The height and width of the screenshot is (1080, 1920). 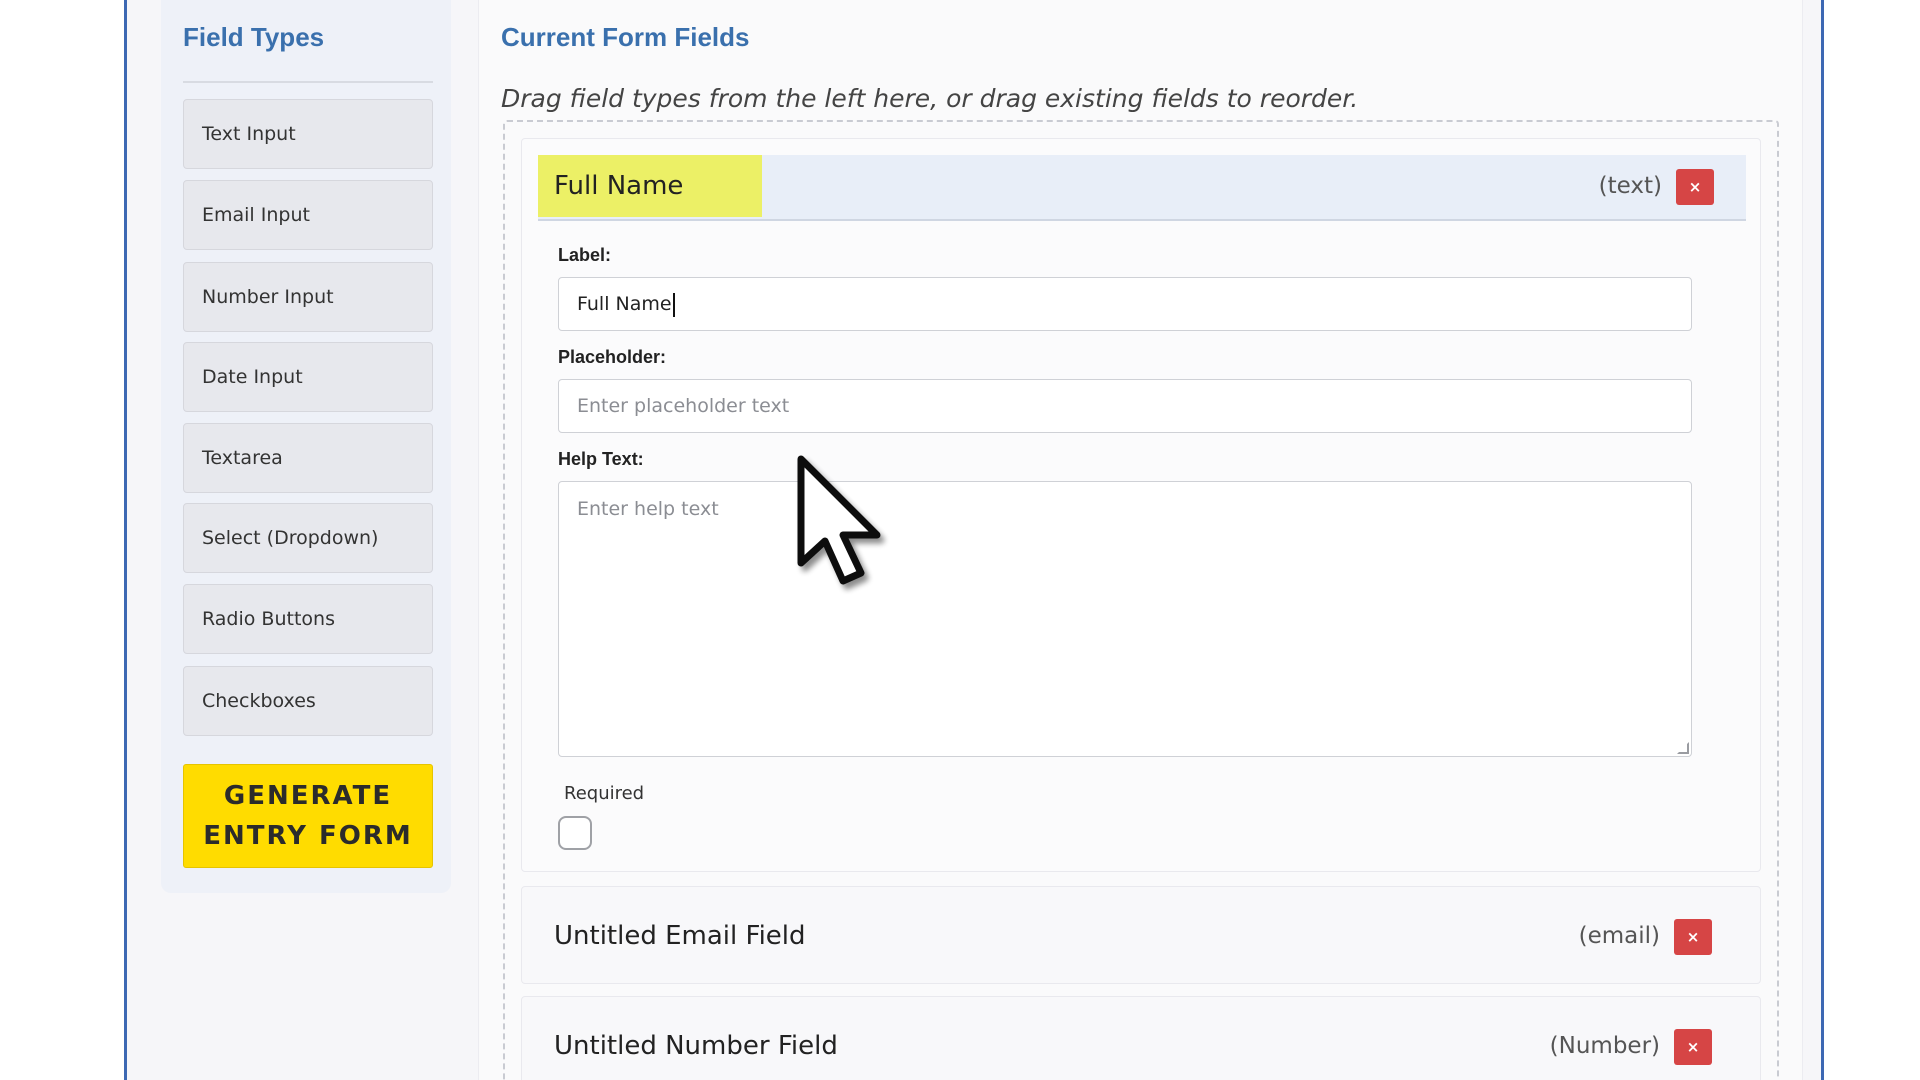 I want to click on field-name: Full Name, so click(x=619, y=186).